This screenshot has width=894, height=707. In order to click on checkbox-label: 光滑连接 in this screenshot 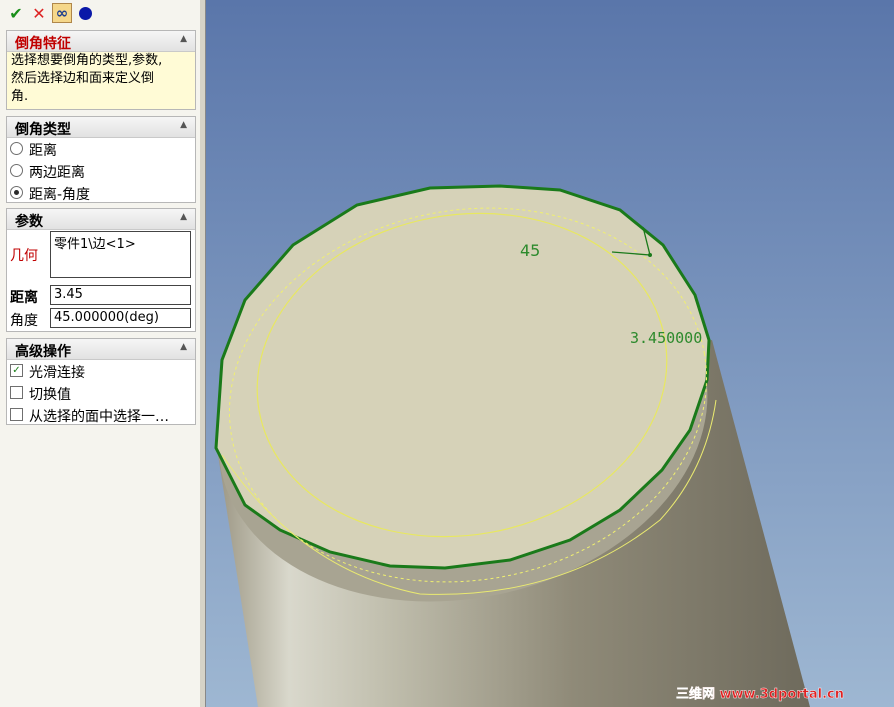, I will do `click(57, 373)`.